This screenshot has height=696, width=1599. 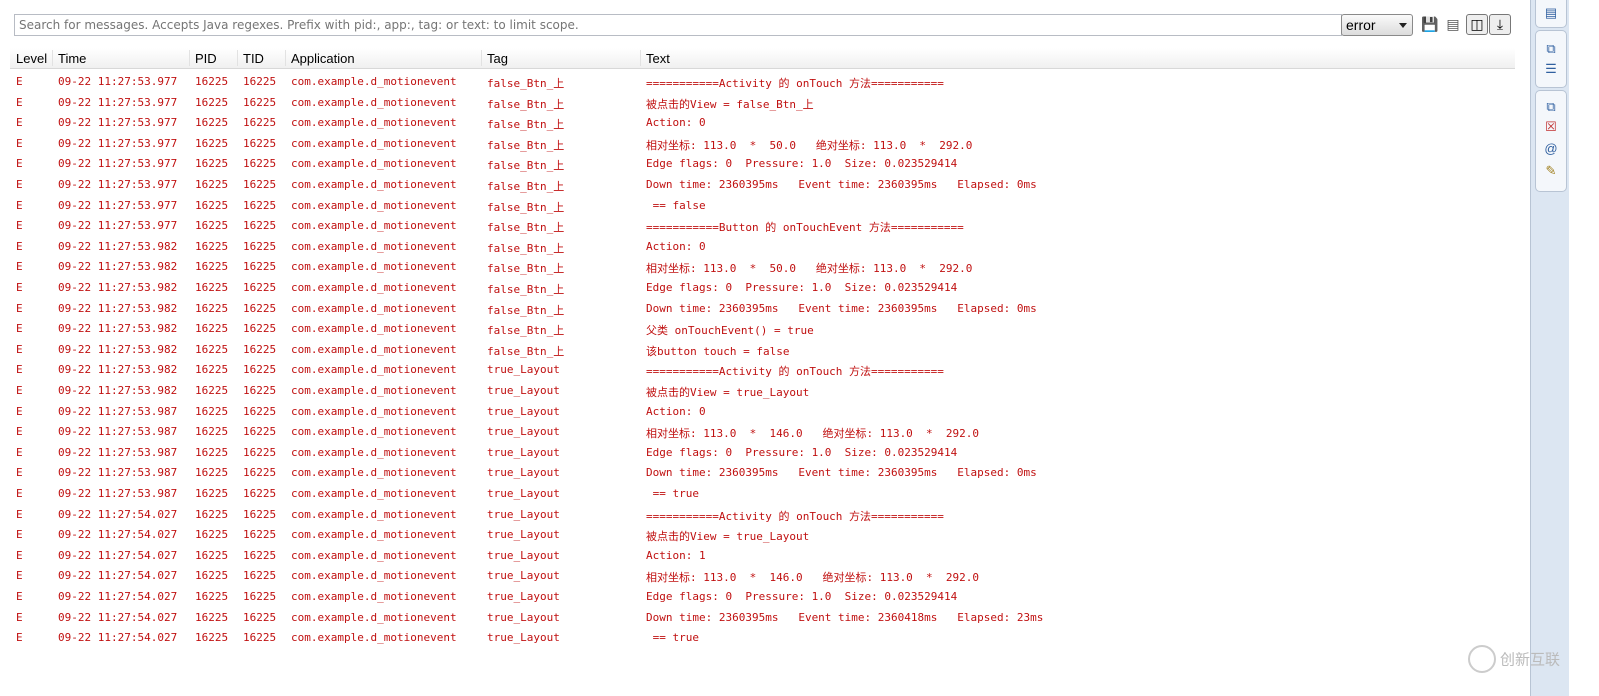 What do you see at coordinates (206, 58) in the screenshot?
I see `column-pid: PID` at bounding box center [206, 58].